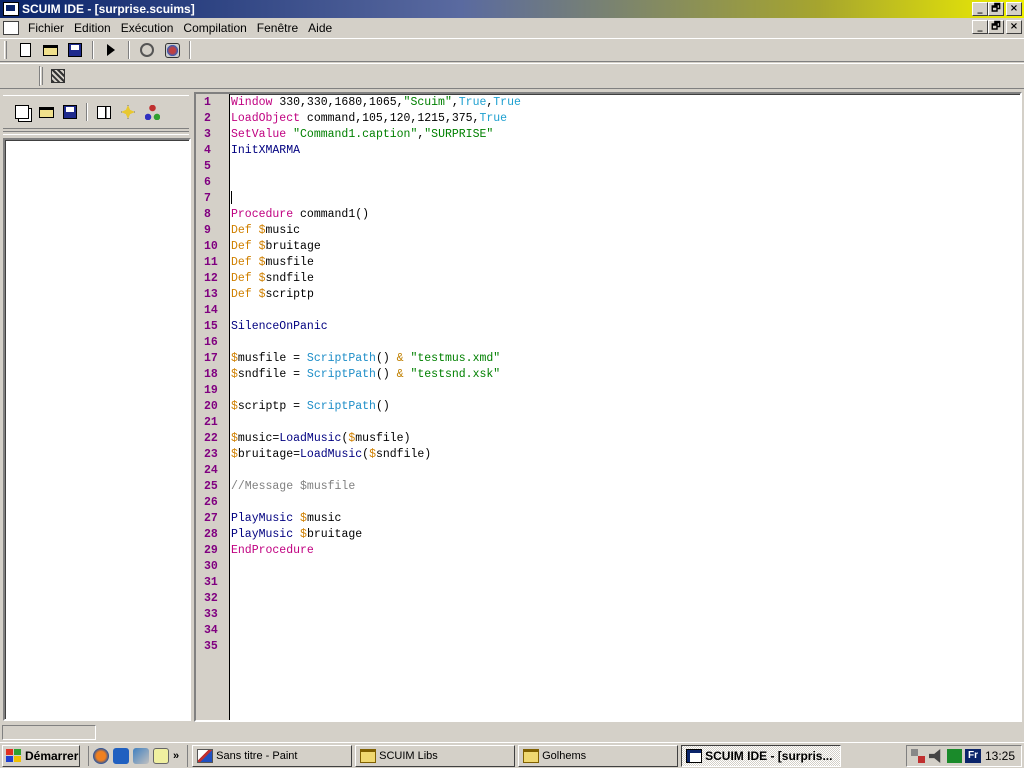 This screenshot has height=768, width=1024. What do you see at coordinates (608, 455) in the screenshot?
I see `code-line: 23 $bruitage=LoadMusic($sndfile)` at bounding box center [608, 455].